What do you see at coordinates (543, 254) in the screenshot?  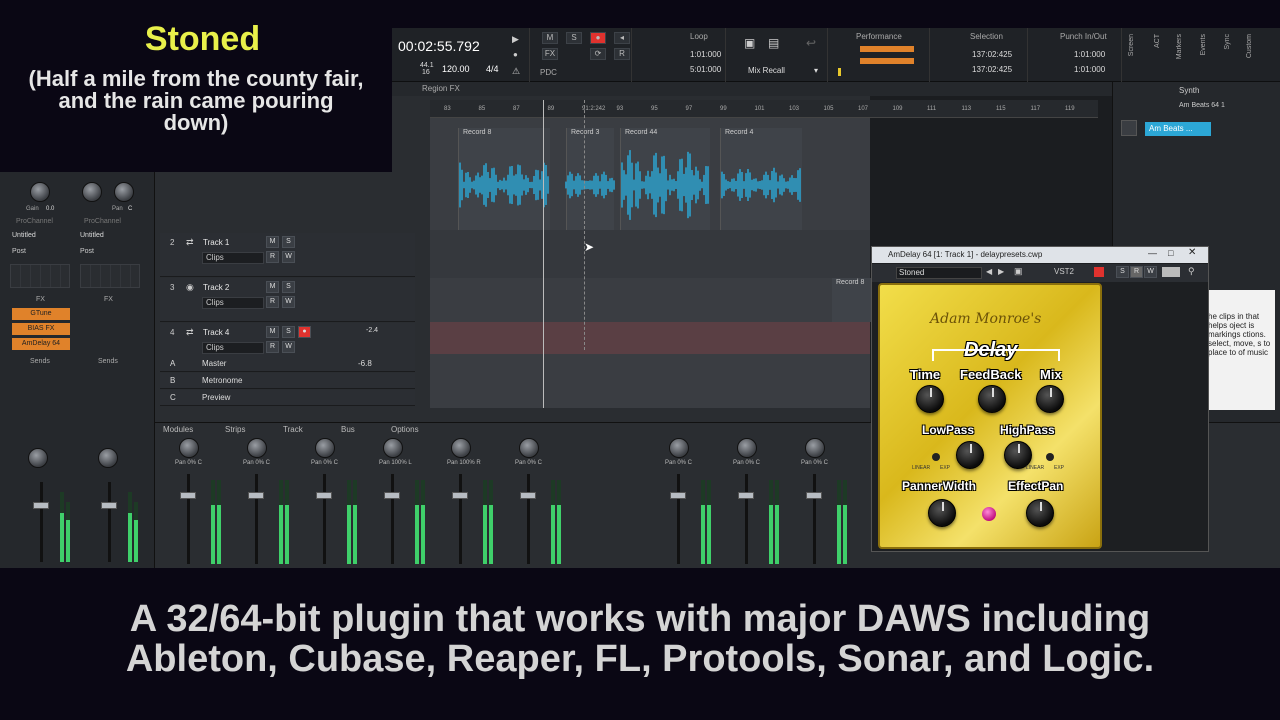 I see `now-marker` at bounding box center [543, 254].